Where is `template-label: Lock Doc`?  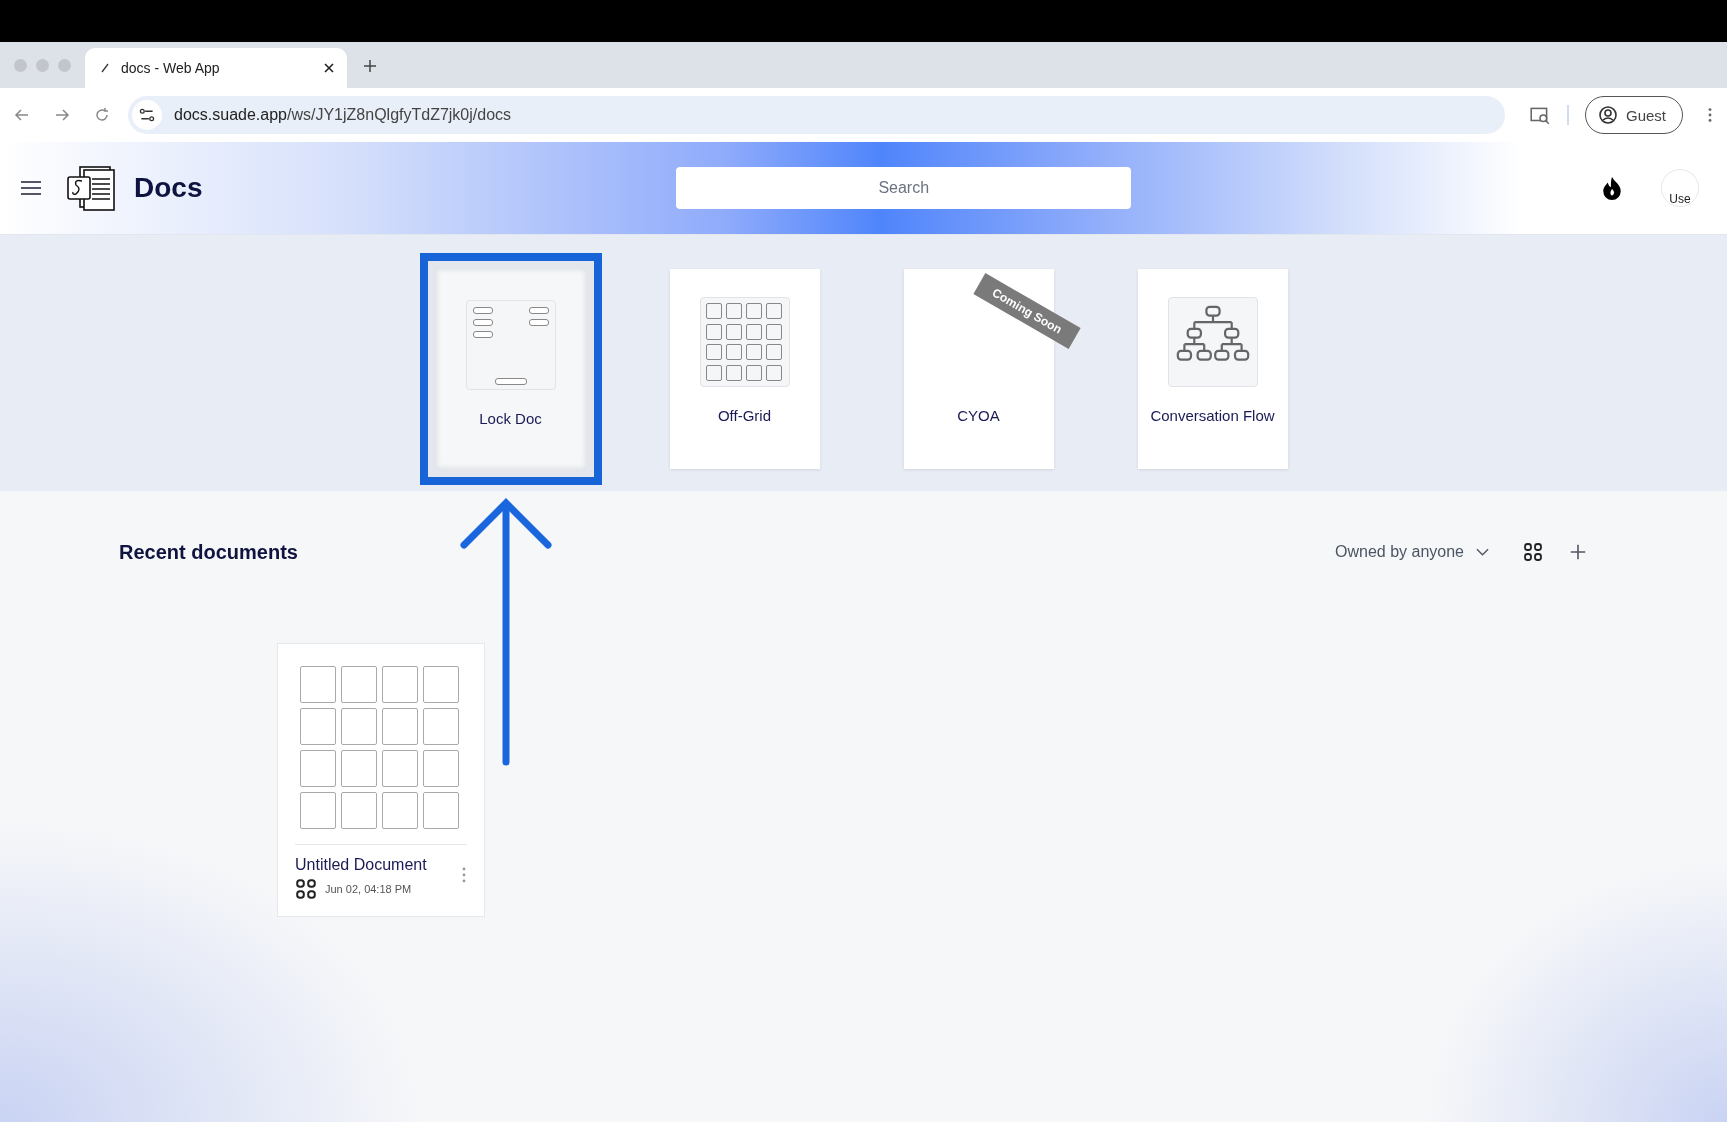 template-label: Lock Doc is located at coordinates (510, 418).